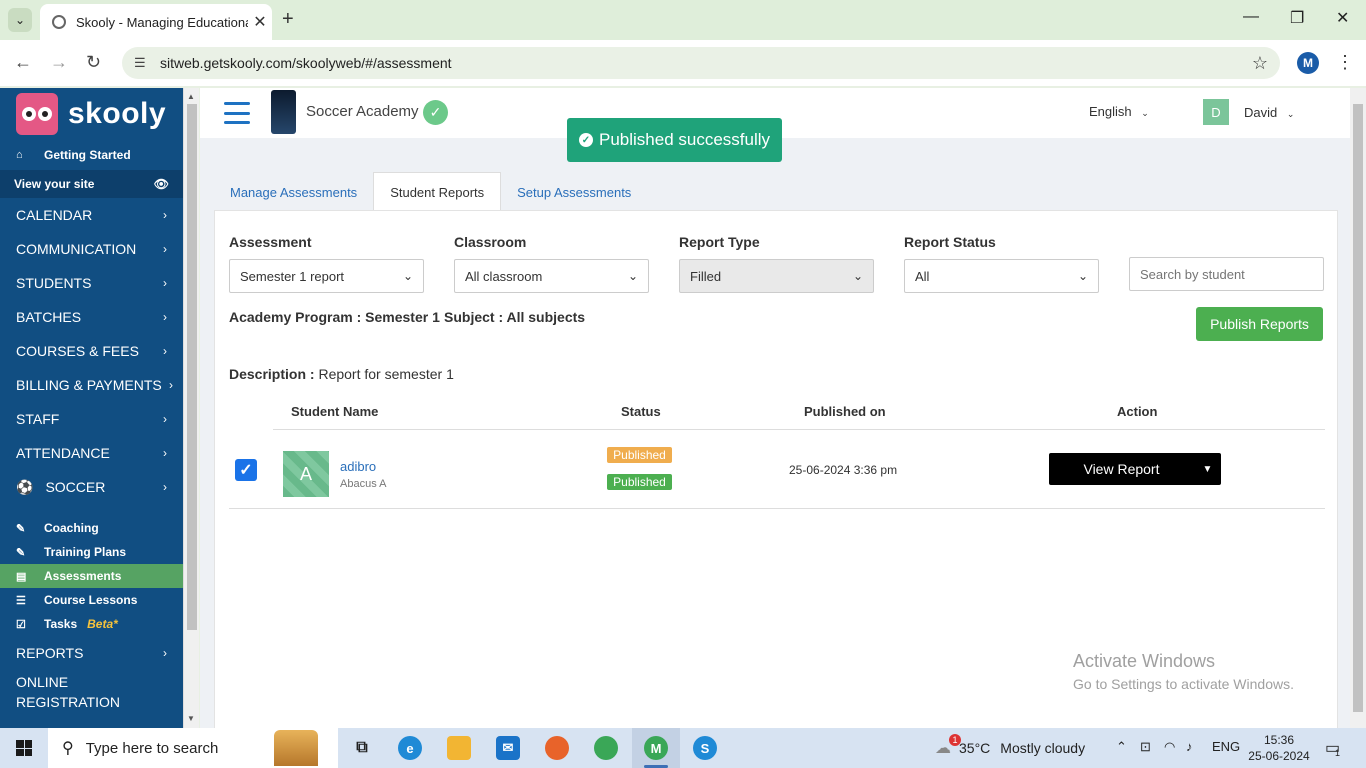 Image resolution: width=1366 pixels, height=768 pixels. What do you see at coordinates (191, 96) in the screenshot?
I see `scroll-up-icon: ▲` at bounding box center [191, 96].